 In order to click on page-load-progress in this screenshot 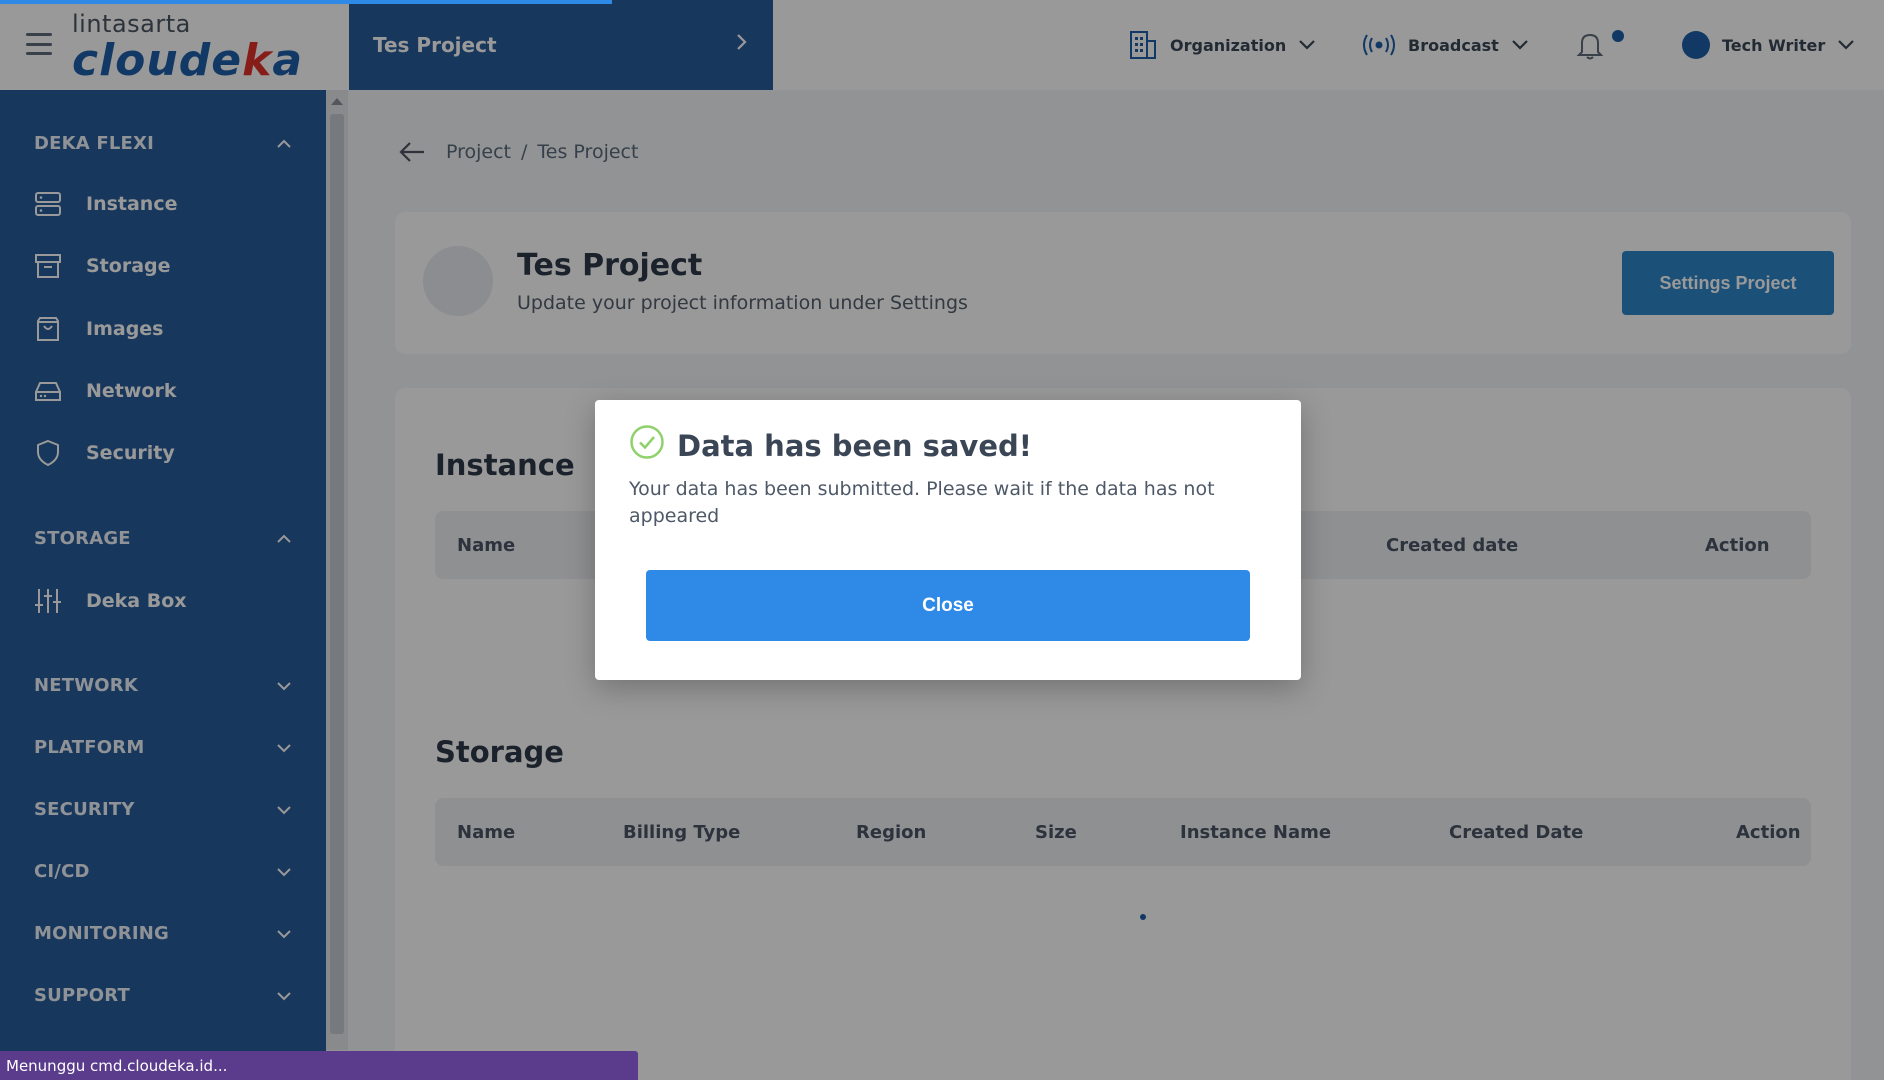, I will do `click(306, 2)`.